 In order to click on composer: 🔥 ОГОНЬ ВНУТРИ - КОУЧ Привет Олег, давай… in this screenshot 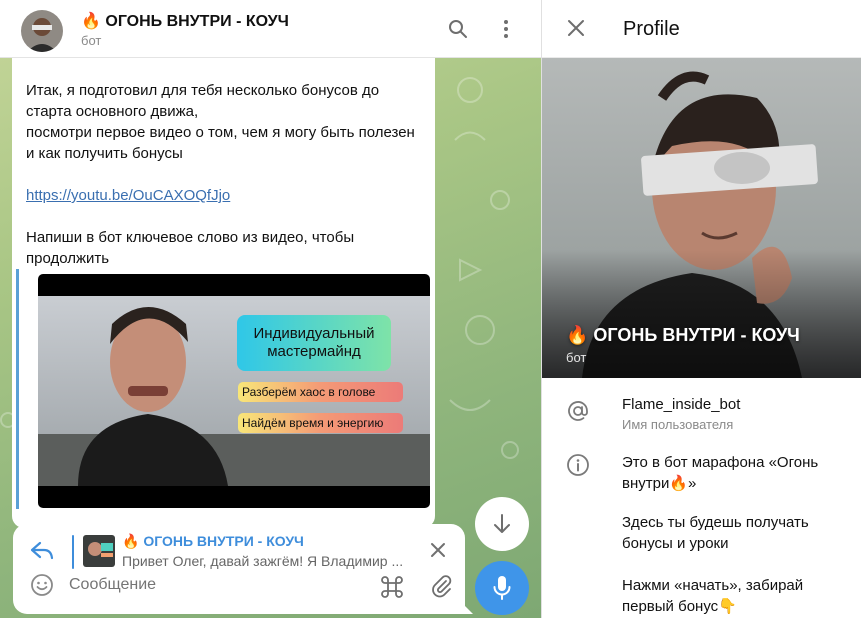, I will do `click(243, 569)`.